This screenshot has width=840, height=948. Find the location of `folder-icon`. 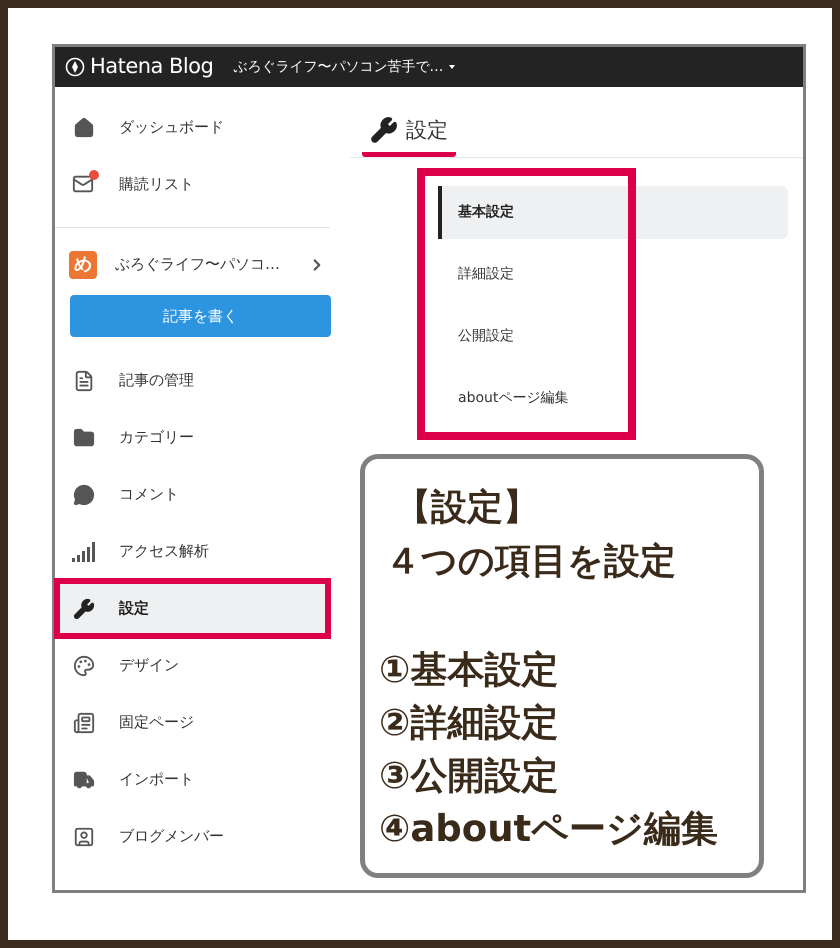

folder-icon is located at coordinates (84, 437).